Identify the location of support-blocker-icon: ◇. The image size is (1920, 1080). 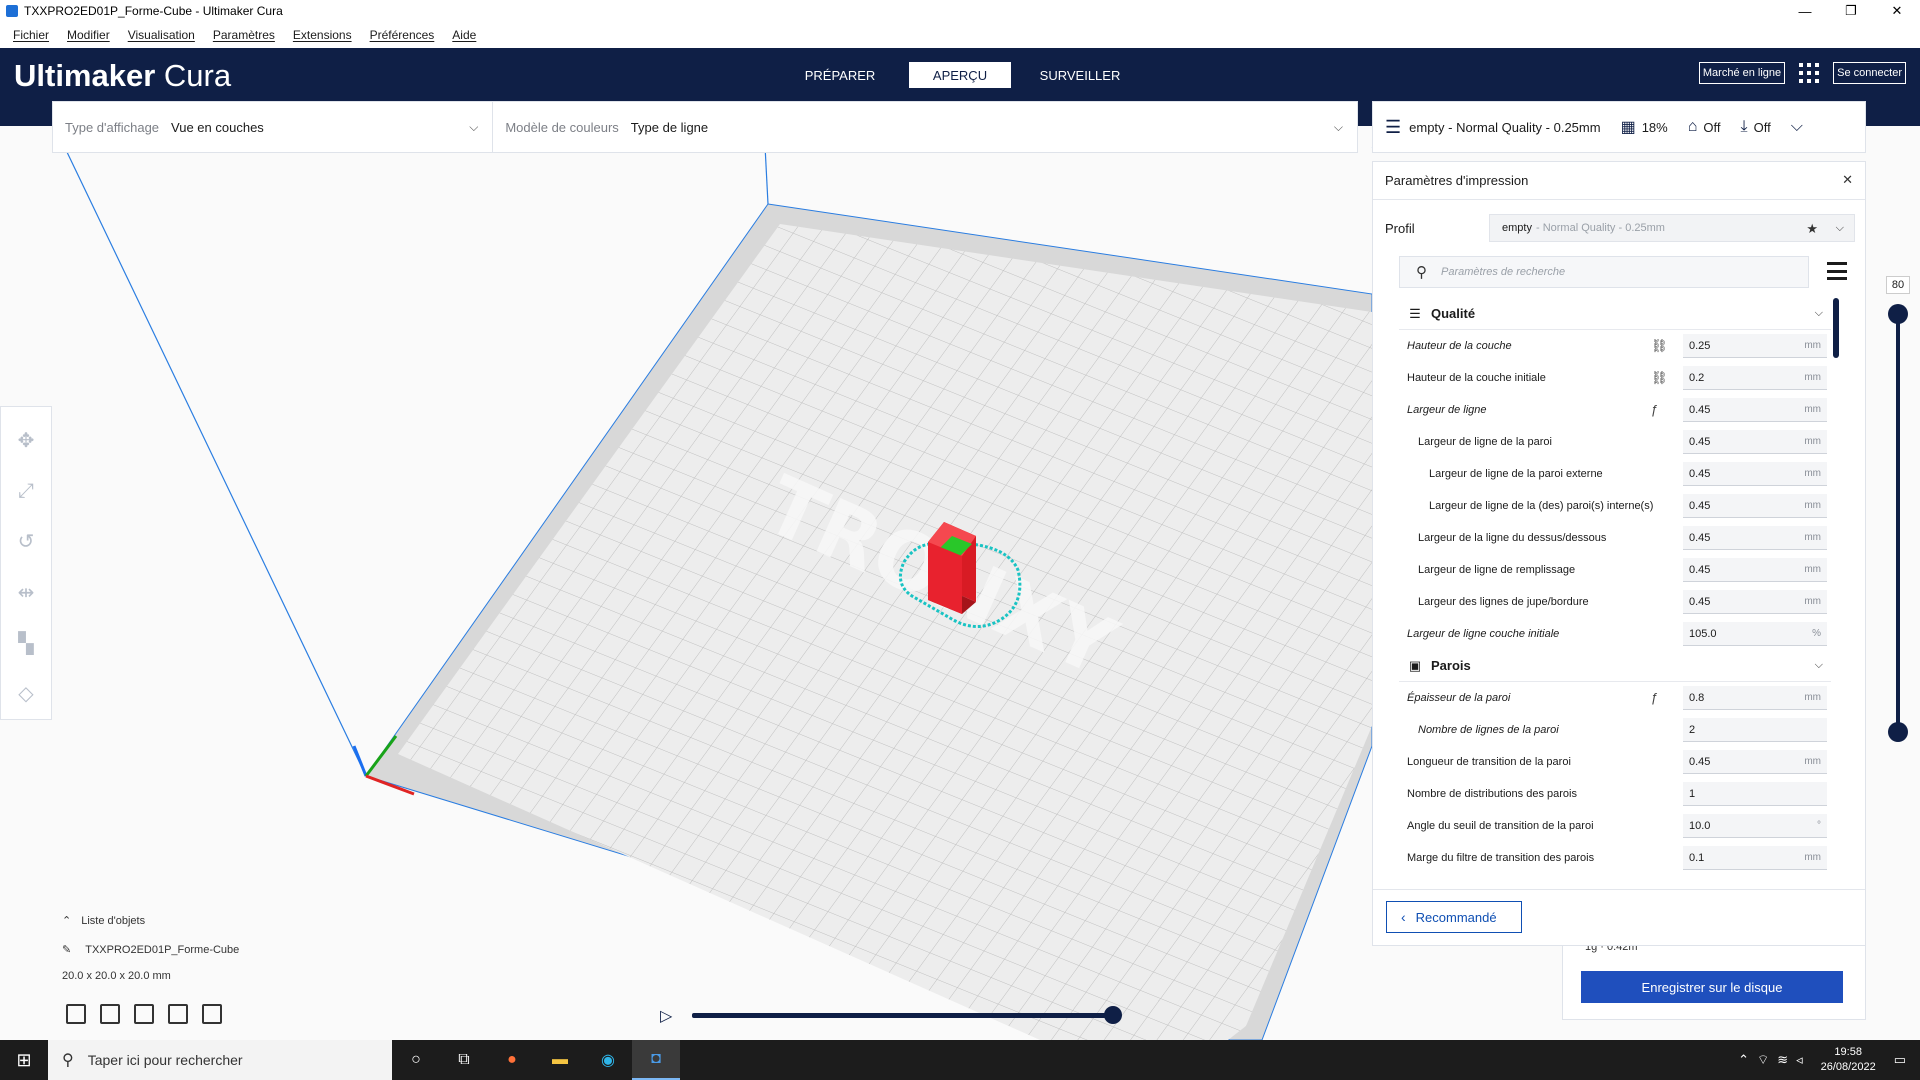
(26, 693).